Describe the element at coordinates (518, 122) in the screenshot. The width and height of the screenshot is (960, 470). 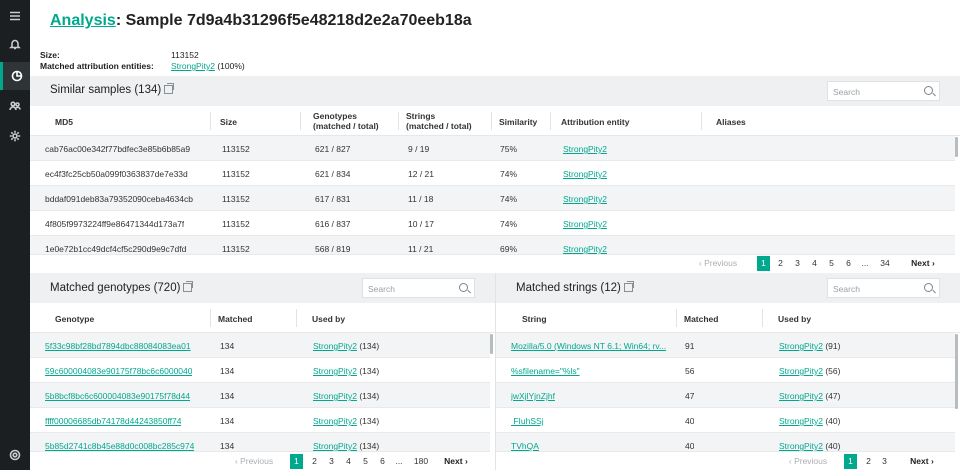
I see `col-similarity: Similarity` at that location.